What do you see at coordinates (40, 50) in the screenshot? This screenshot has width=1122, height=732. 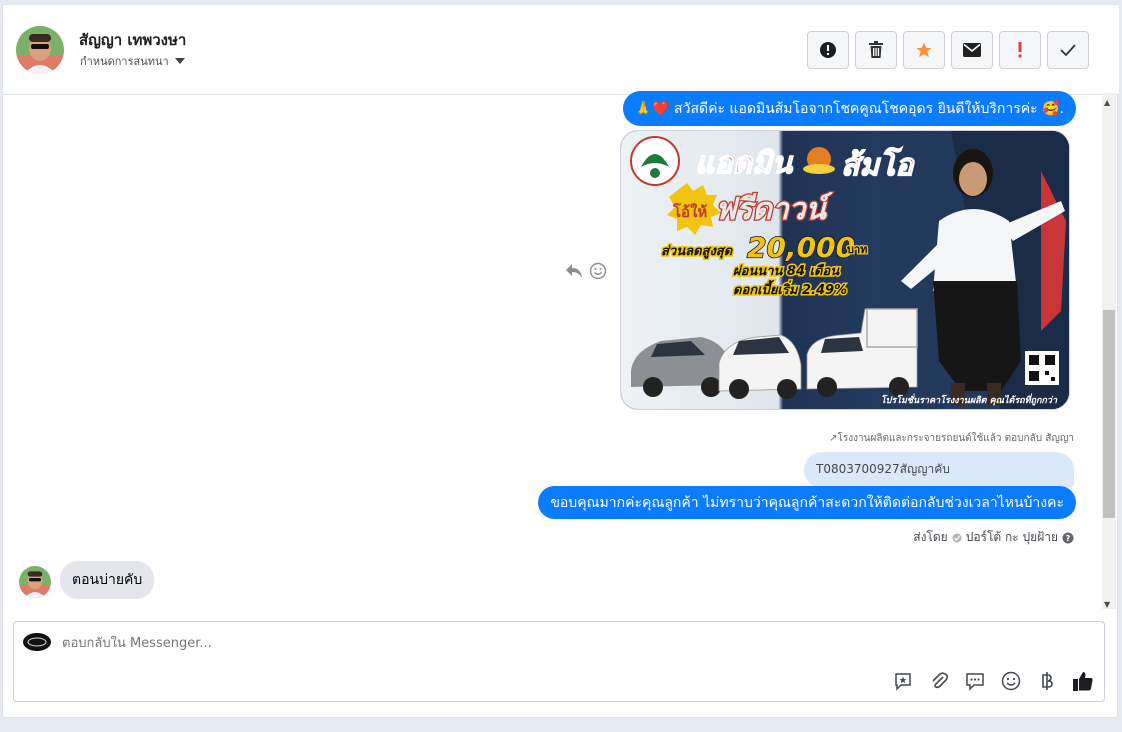 I see `contact-avatar` at bounding box center [40, 50].